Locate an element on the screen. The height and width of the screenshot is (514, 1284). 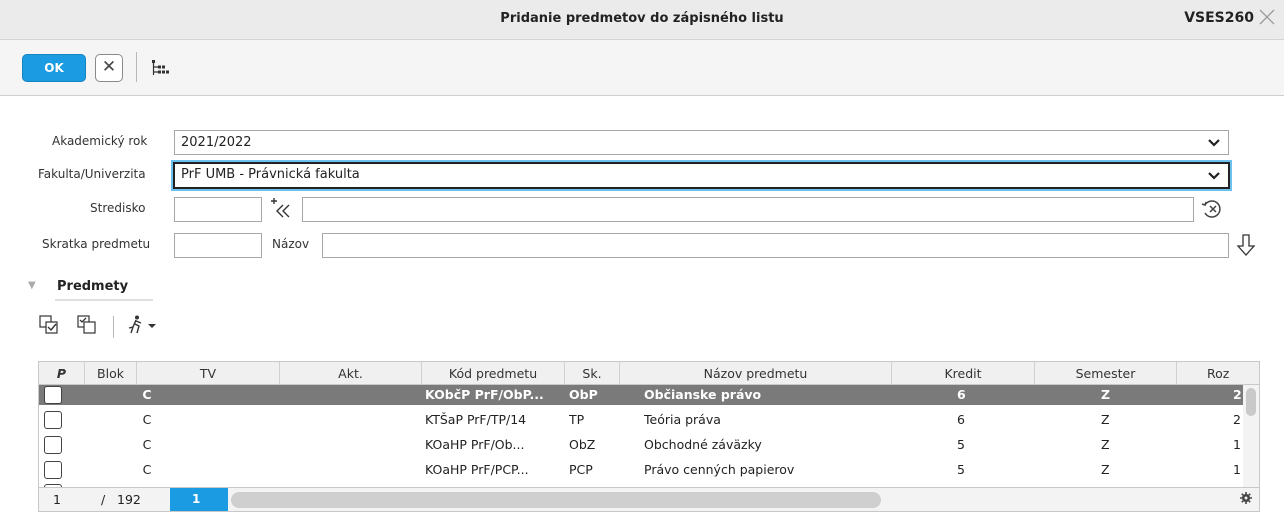
col-header-roz: Roz is located at coordinates (1211, 373).